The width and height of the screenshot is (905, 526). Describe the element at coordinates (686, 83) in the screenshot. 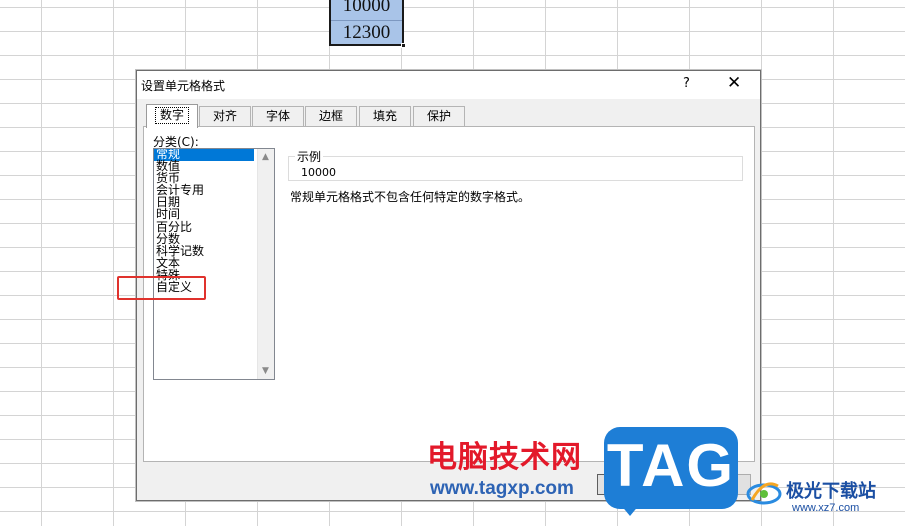

I see `help-button: ?` at that location.